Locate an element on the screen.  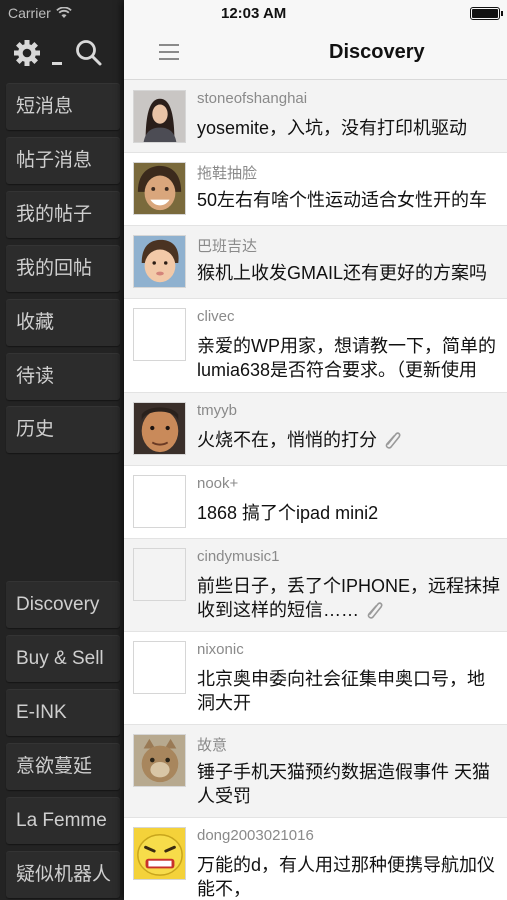
post-title-line: 锤子手机天猫预约数据造假事件 天猫 is located at coordinates (343, 772).